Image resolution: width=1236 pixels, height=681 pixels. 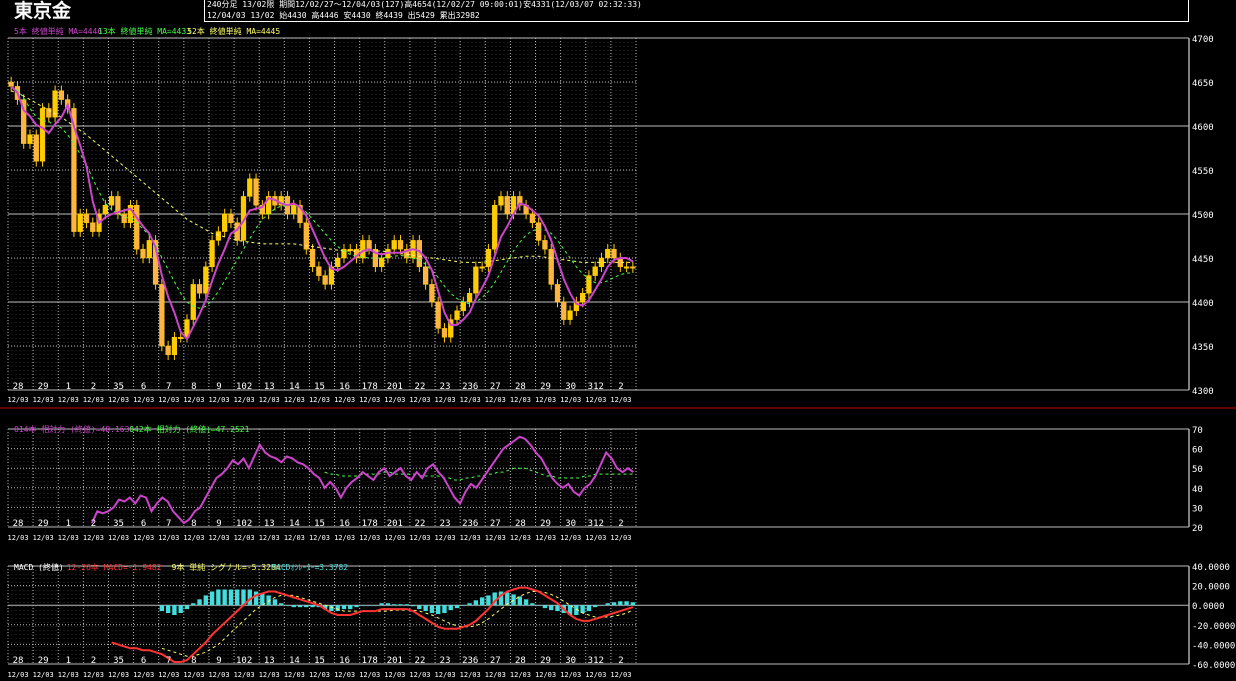 I want to click on price-date-label: 1, so click(x=68, y=387).